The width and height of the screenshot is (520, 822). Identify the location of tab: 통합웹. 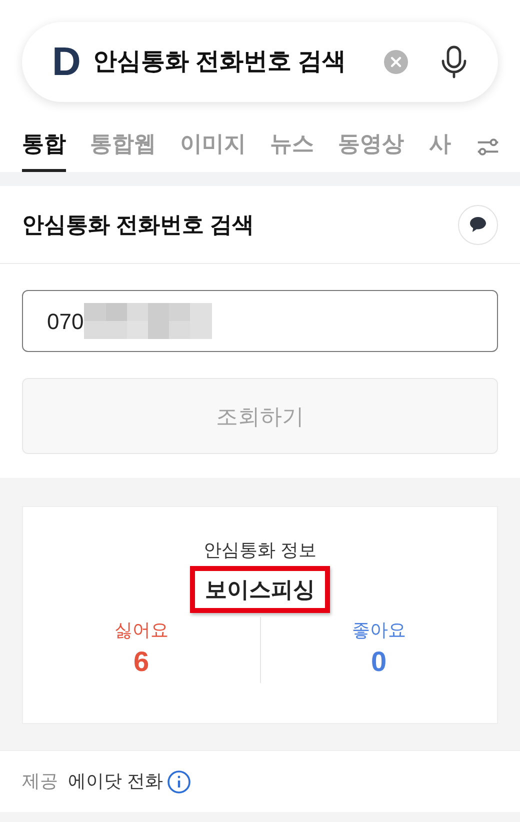
(123, 149).